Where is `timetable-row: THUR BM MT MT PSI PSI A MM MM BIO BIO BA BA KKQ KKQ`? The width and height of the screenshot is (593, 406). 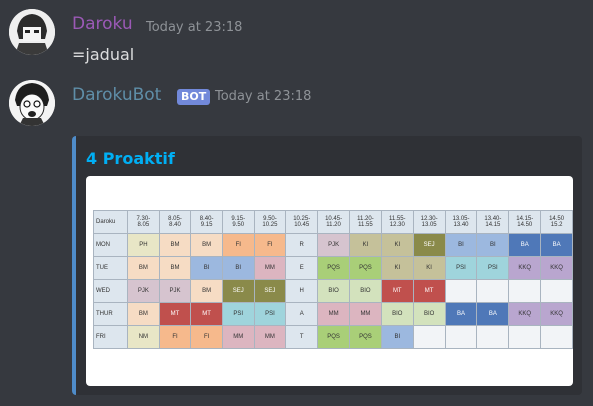 timetable-row: THUR BM MT MT PSI PSI A MM MM BIO BIO BA BA KKQ KKQ is located at coordinates (332, 314).